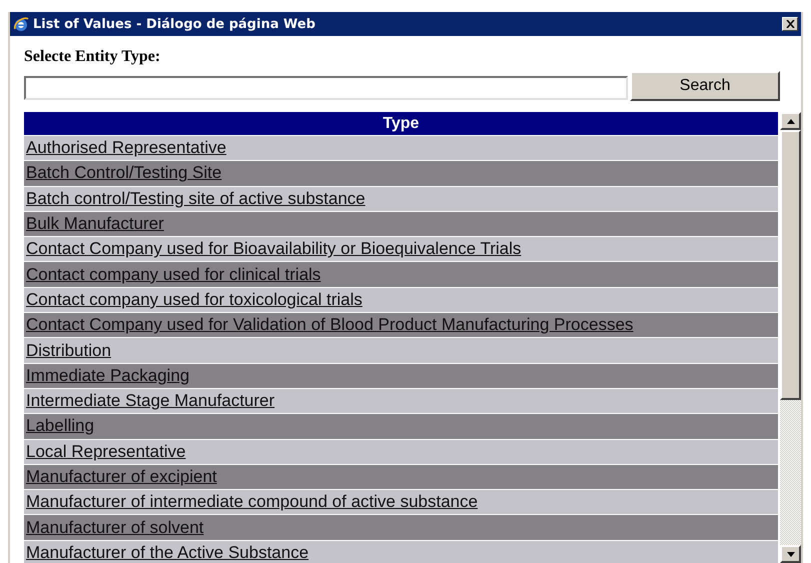  What do you see at coordinates (69, 350) in the screenshot?
I see `type-link: Distribution` at bounding box center [69, 350].